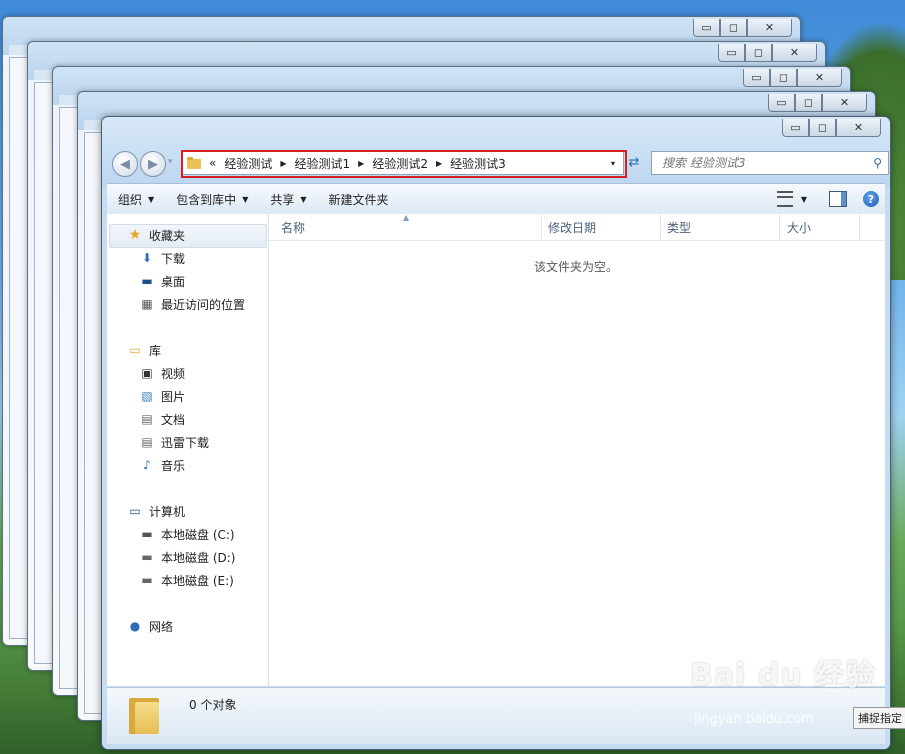 The height and width of the screenshot is (754, 905). I want to click on recent-pages-dropdown: ▾, so click(170, 162).